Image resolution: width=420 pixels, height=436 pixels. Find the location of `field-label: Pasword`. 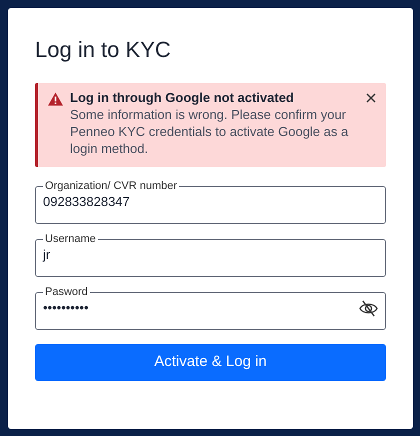

field-label: Pasword is located at coordinates (66, 292).